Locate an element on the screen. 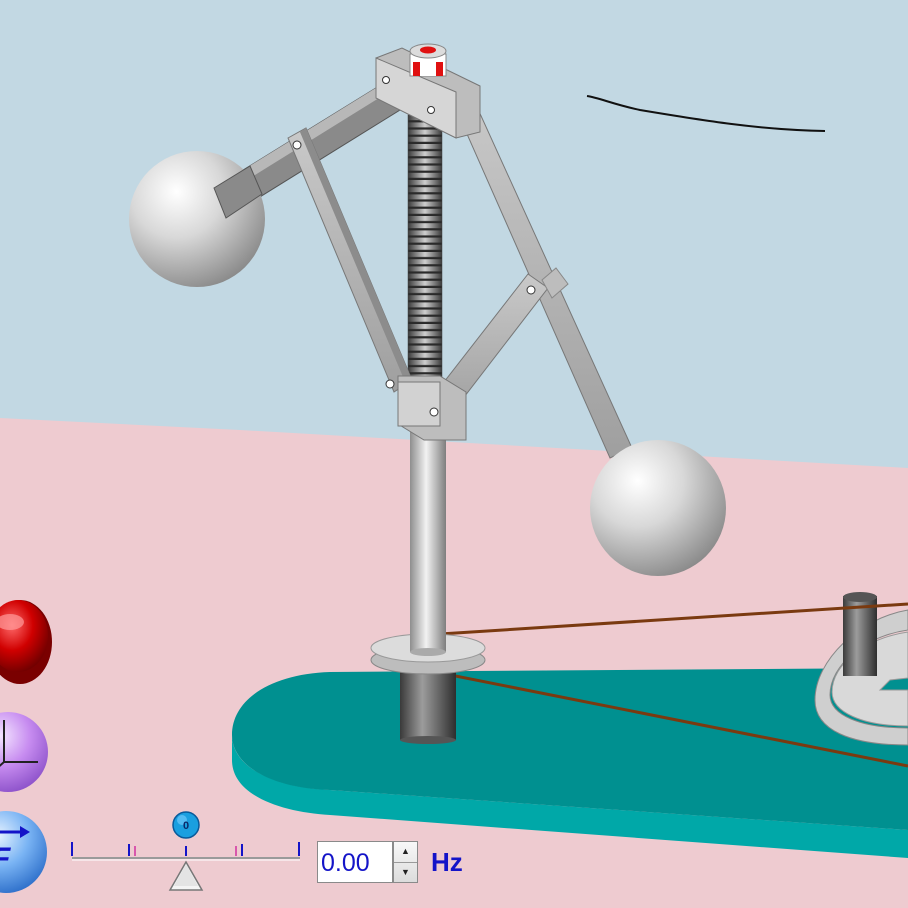 The image size is (908, 908). slider-ticks is located at coordinates (185, 849).